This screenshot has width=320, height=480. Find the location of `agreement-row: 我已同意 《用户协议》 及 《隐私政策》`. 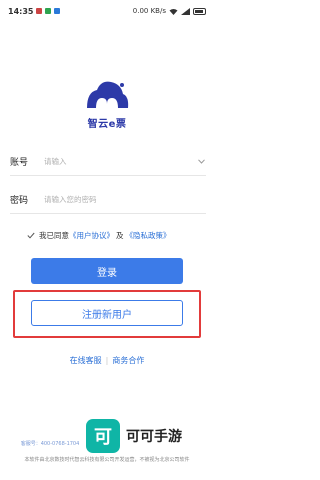

agreement-row: 我已同意 《用户协议》 及 《隐私政策》 is located at coordinates (98, 235).